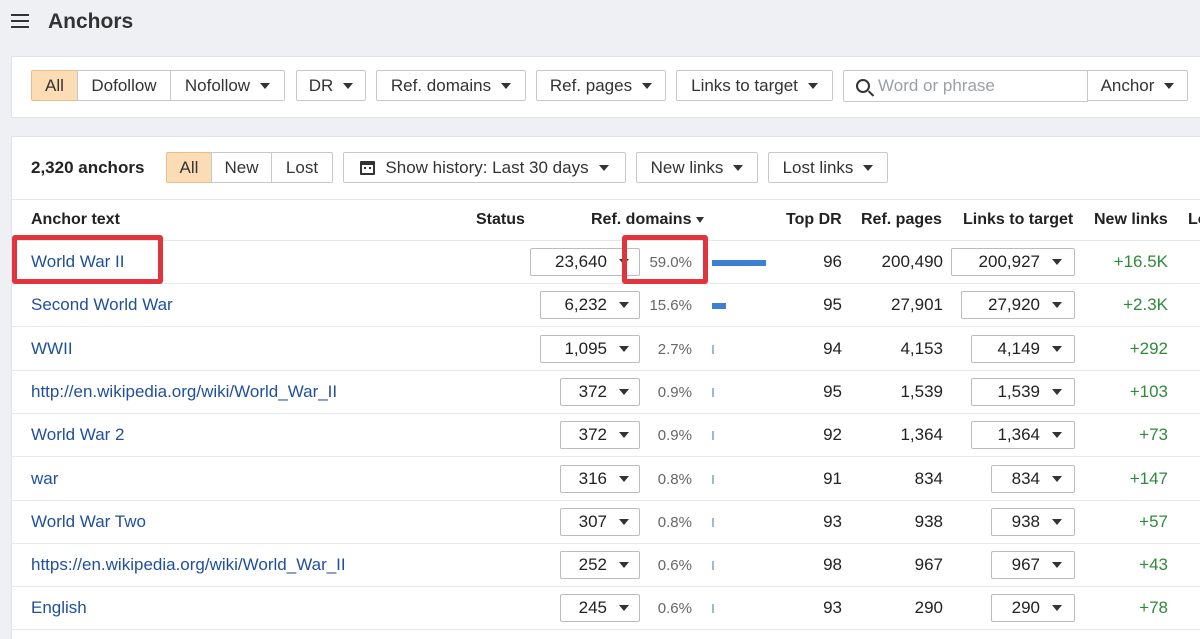 The height and width of the screenshot is (639, 1200). I want to click on links-to-target-dropdown: 1,539, so click(1023, 391).